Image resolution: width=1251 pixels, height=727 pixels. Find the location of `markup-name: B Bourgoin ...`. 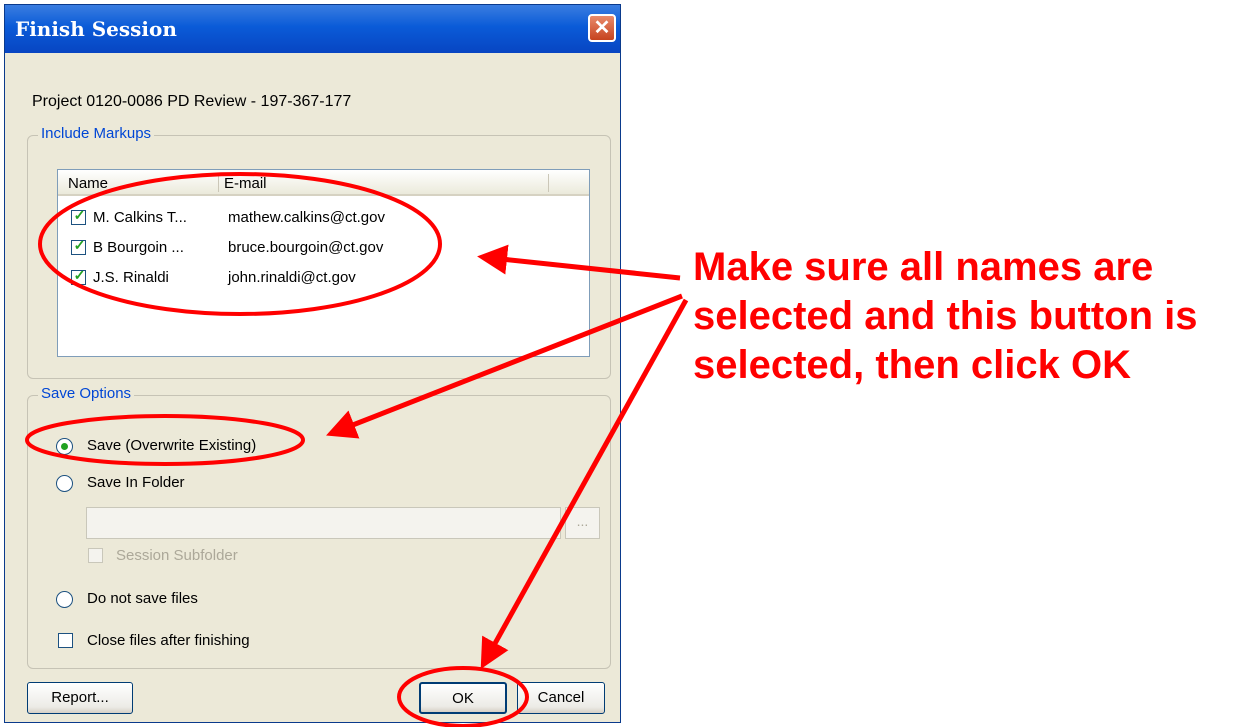

markup-name: B Bourgoin ... is located at coordinates (138, 247).